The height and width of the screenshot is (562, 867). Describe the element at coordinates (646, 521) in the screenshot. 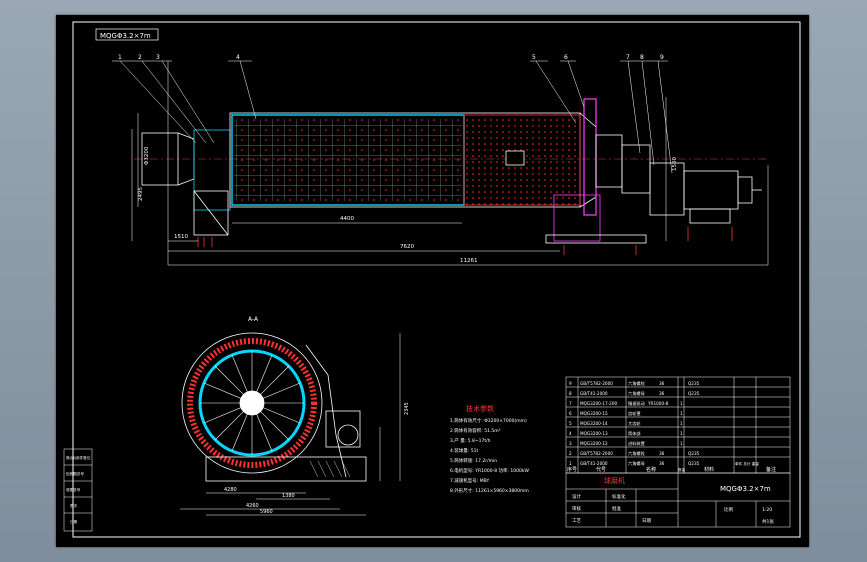

I see `tb-date: 日期` at that location.